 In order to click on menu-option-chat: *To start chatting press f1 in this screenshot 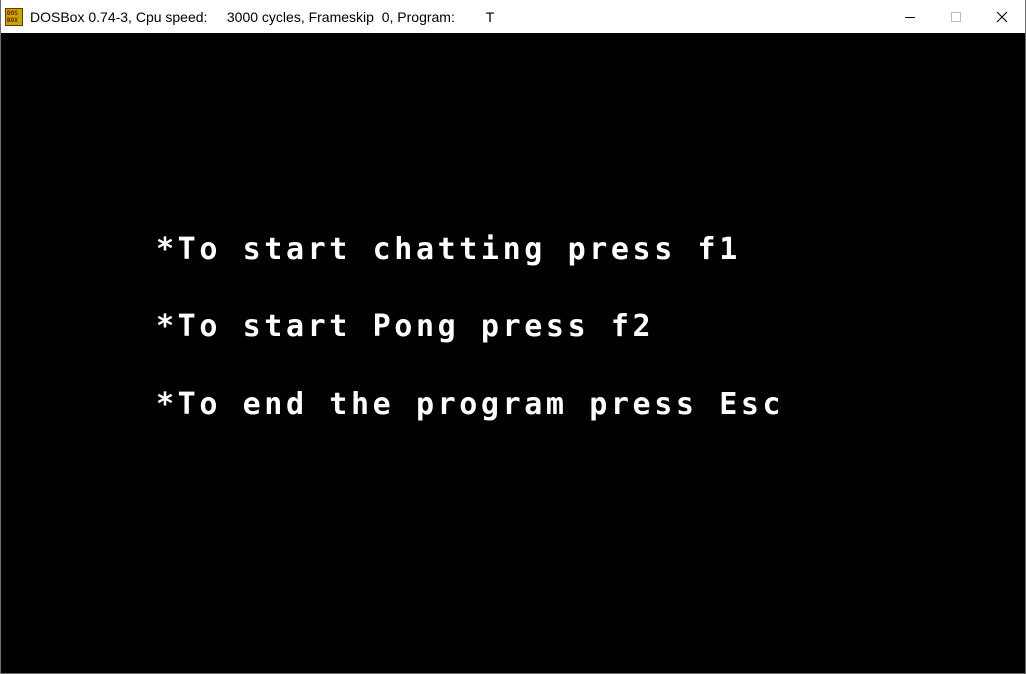, I will do `click(448, 249)`.